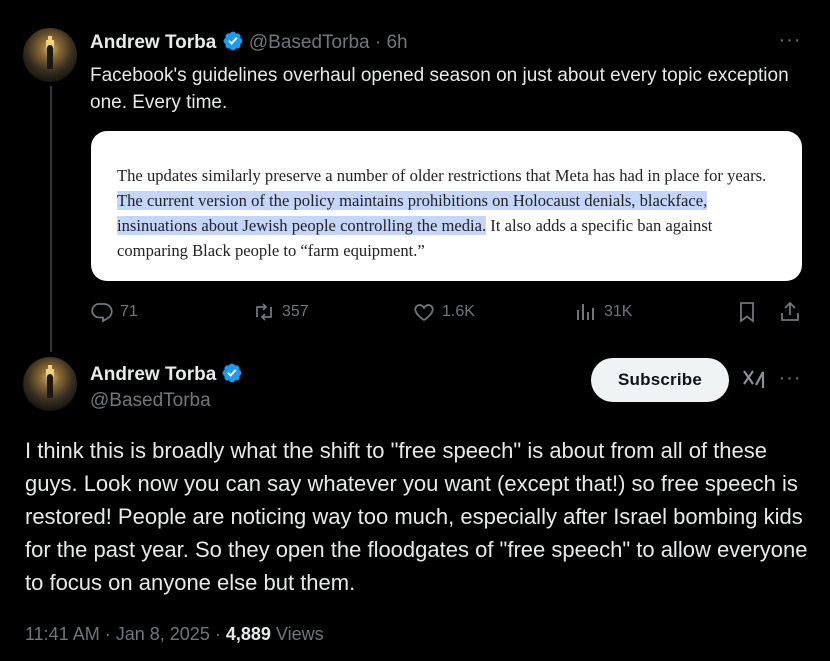 The width and height of the screenshot is (830, 661). I want to click on views-count: 31K, so click(618, 311).